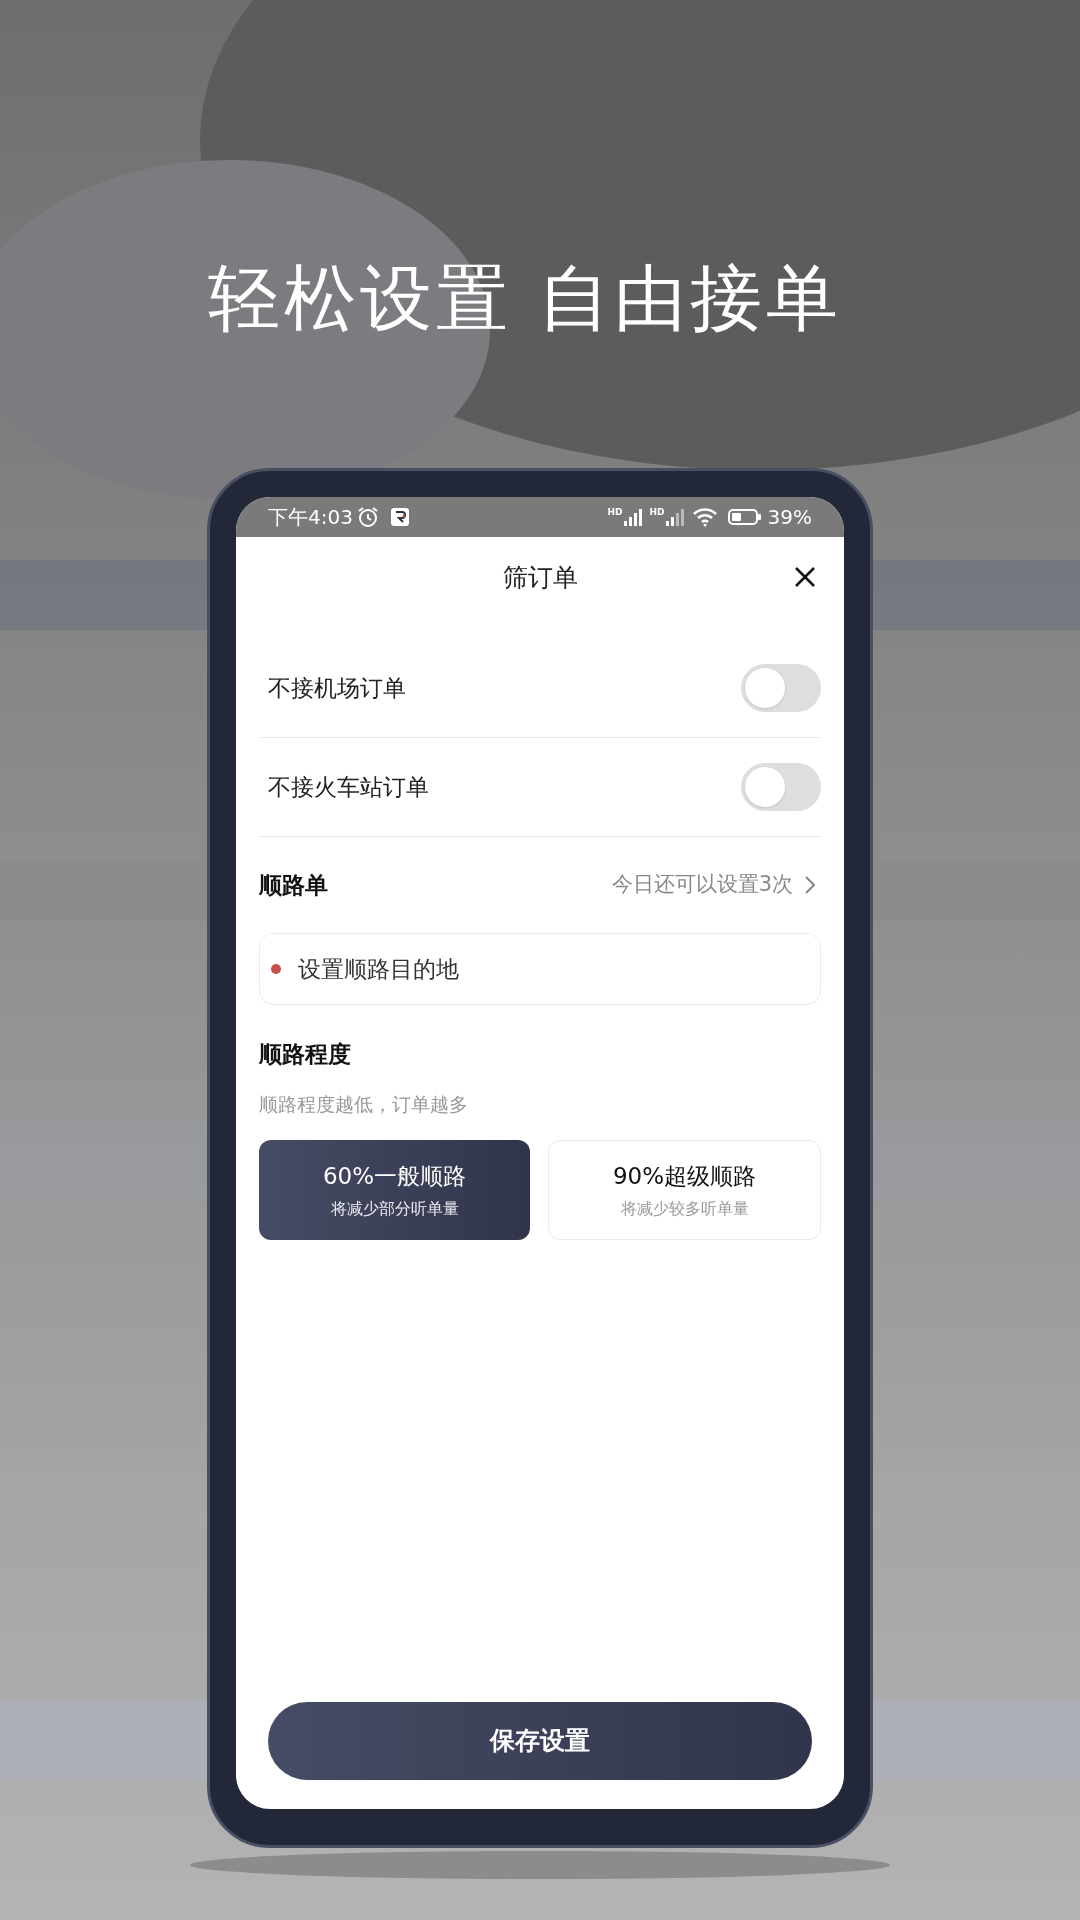 This screenshot has width=1080, height=1920. What do you see at coordinates (684, 1209) in the screenshot?
I see `option-subtitle: 将减少较多听单量` at bounding box center [684, 1209].